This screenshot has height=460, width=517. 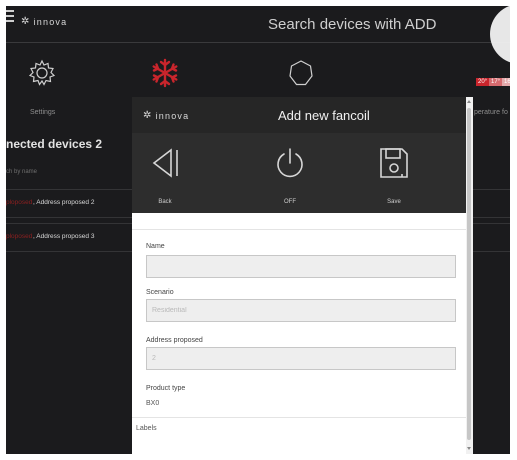 What do you see at coordinates (10, 17) in the screenshot?
I see `menu-icon` at bounding box center [10, 17].